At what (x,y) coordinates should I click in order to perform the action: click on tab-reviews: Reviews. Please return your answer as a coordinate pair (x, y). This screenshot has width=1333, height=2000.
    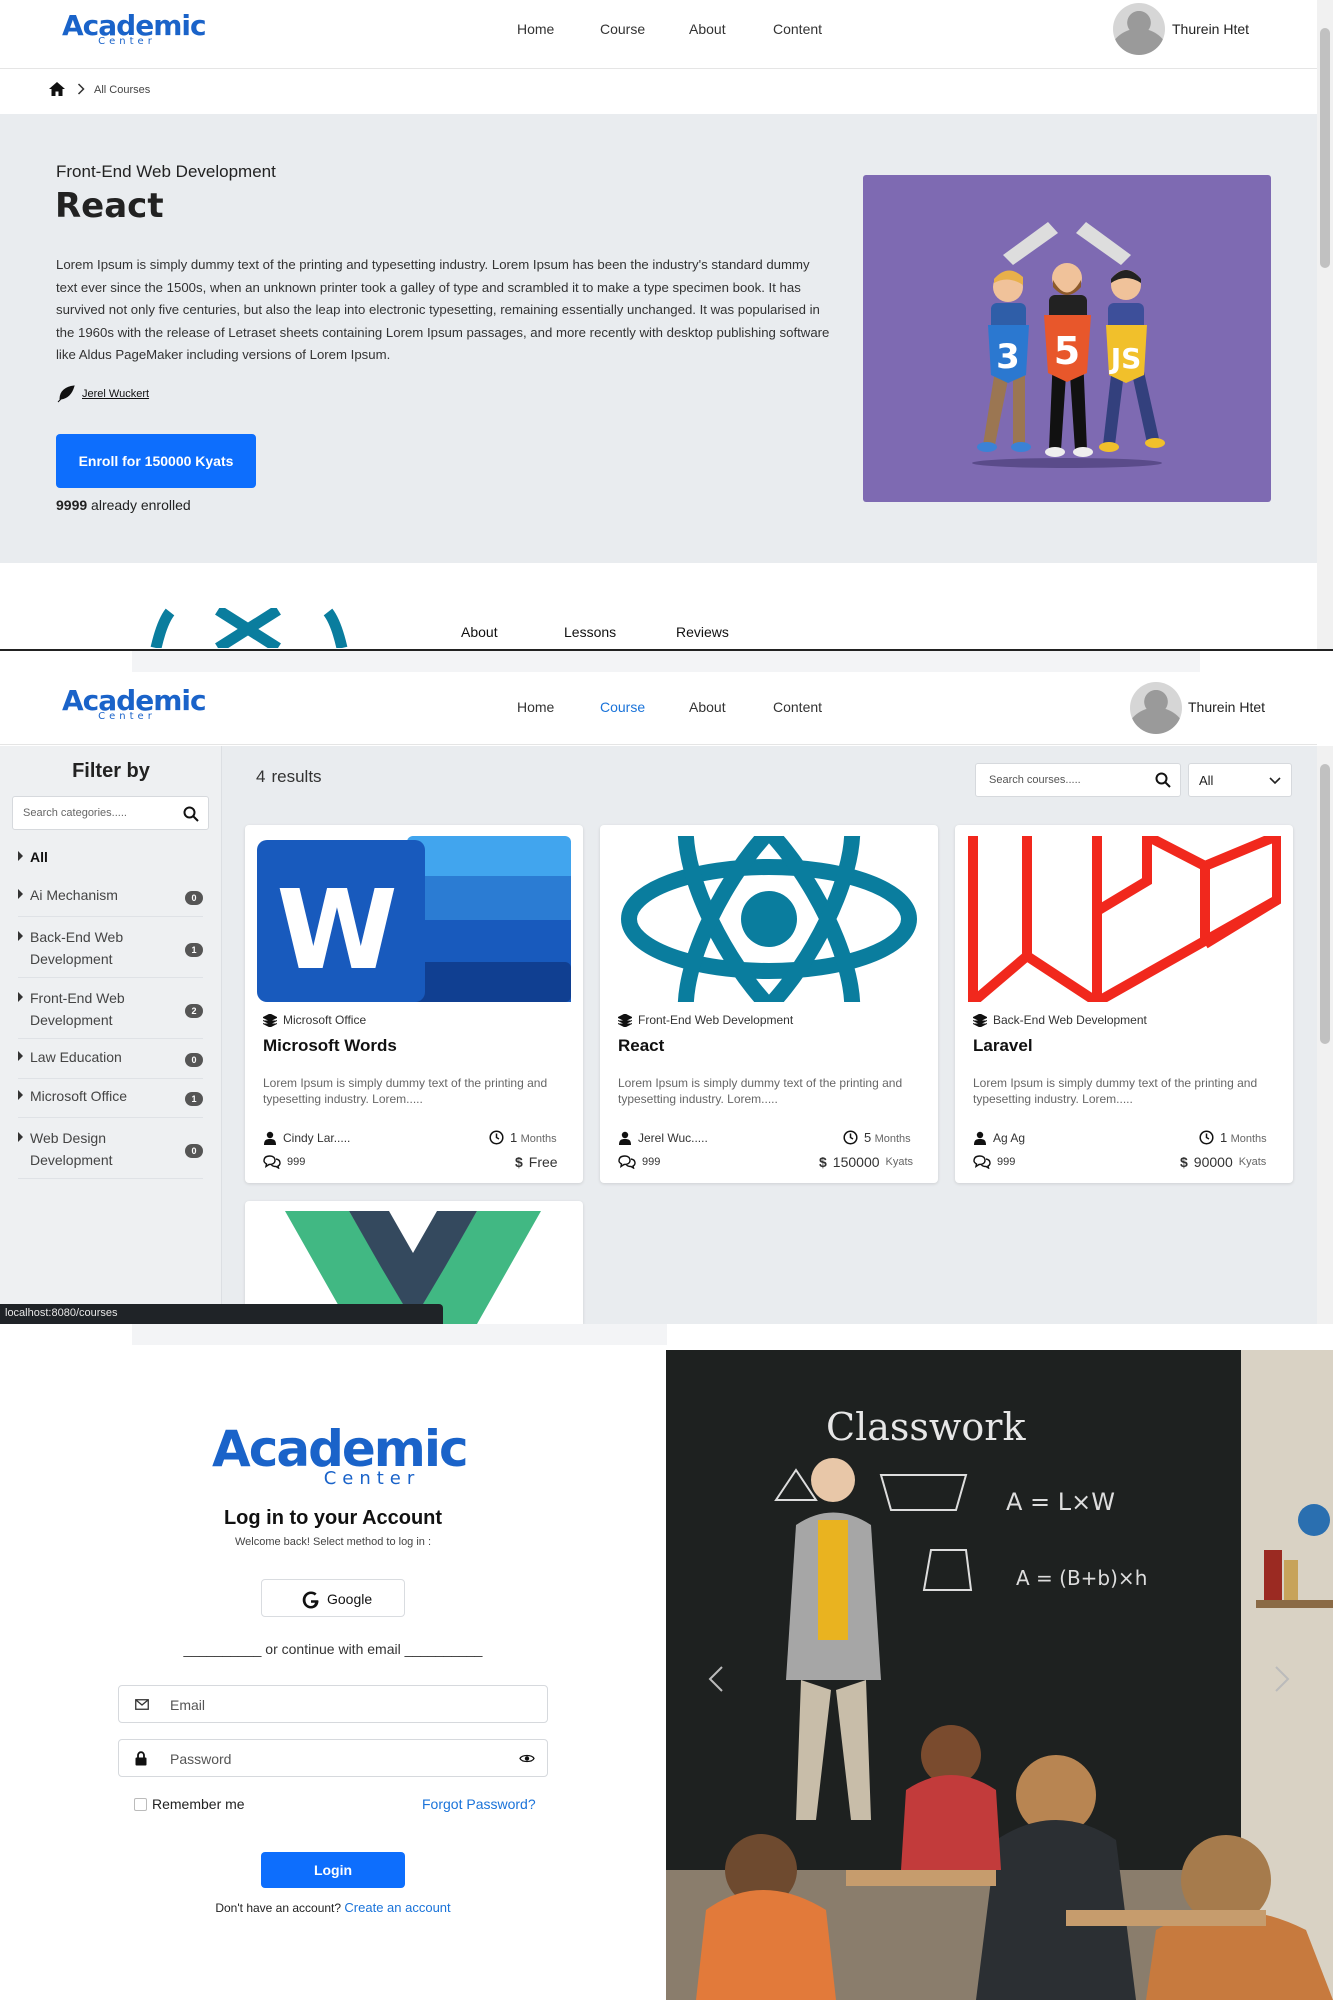
    Looking at the image, I should click on (702, 632).